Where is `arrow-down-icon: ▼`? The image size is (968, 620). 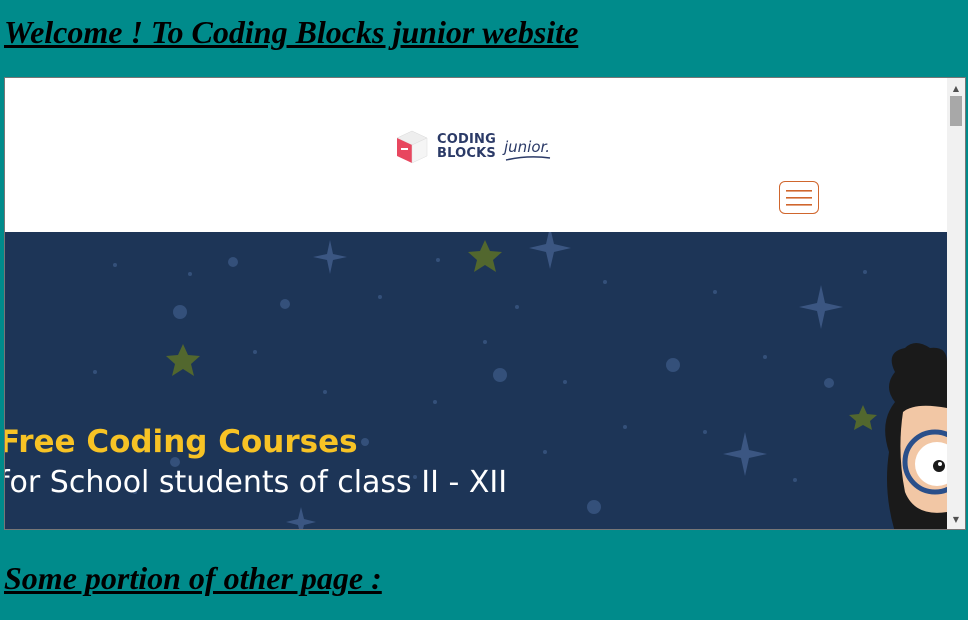
arrow-down-icon: ▼ is located at coordinates (956, 519).